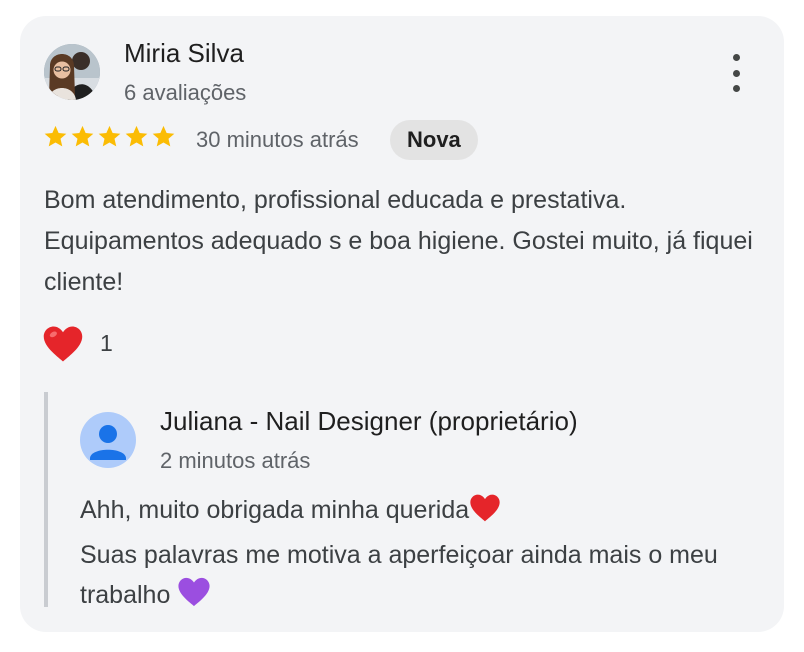  What do you see at coordinates (184, 53) in the screenshot?
I see `reviewer-name: Miria Silva` at bounding box center [184, 53].